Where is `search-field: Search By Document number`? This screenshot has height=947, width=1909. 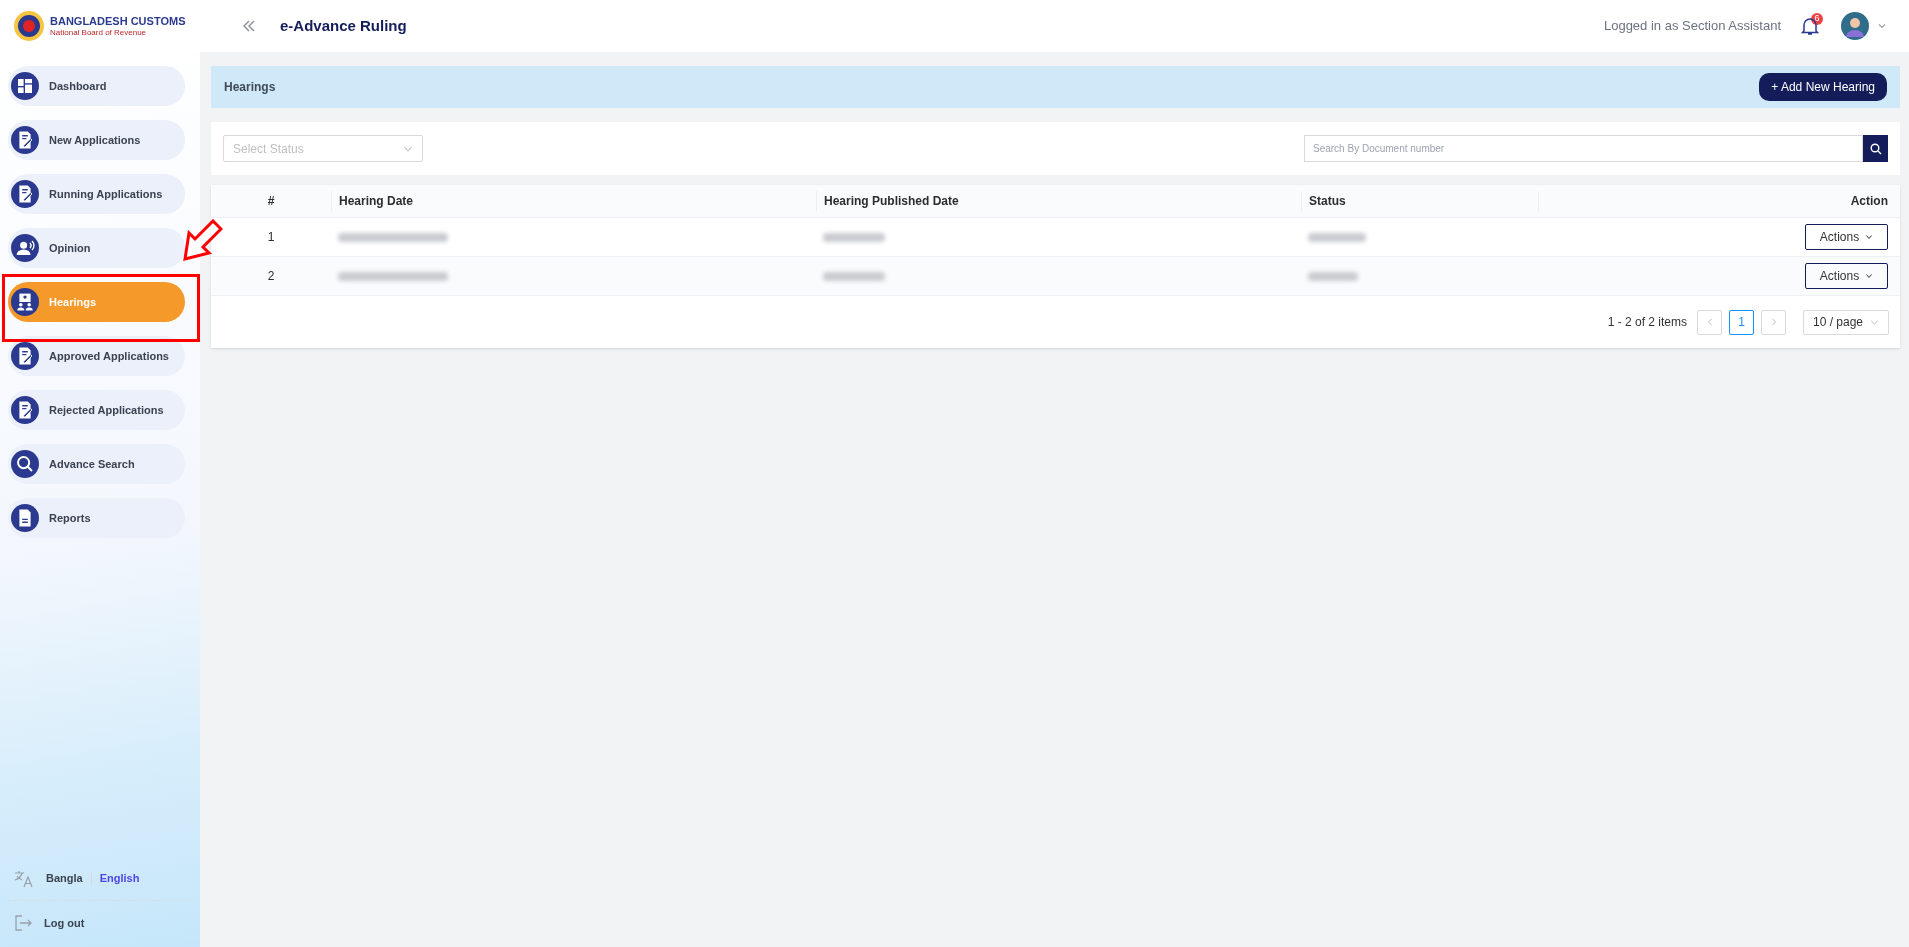 search-field: Search By Document number is located at coordinates (1583, 148).